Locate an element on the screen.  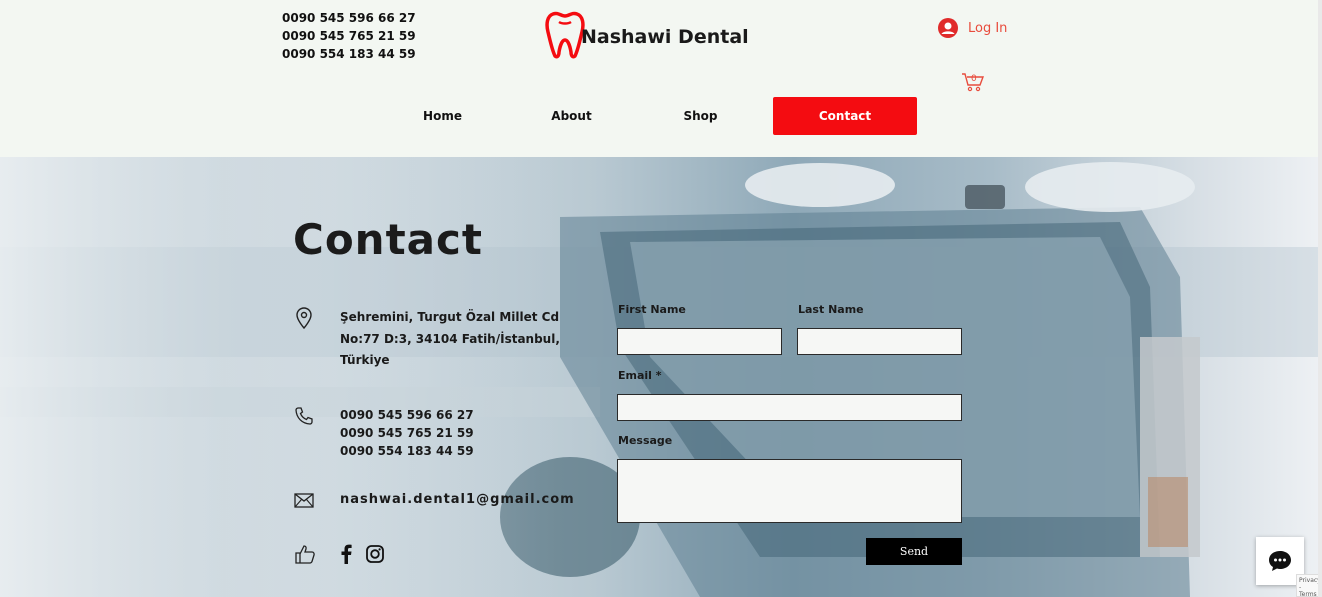
address-line-1: Şehremini, Turgut Özal Millet Cd is located at coordinates (450, 317).